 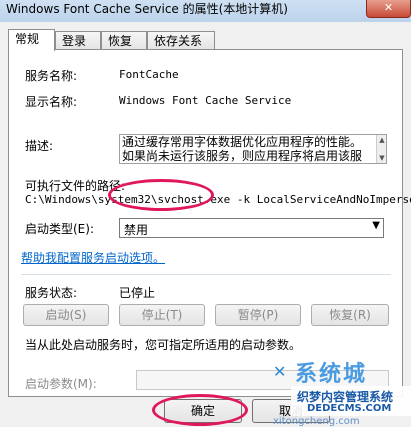 I want to click on window-title: Windows Font Cache Service 的属性(本地计算机), so click(x=147, y=9).